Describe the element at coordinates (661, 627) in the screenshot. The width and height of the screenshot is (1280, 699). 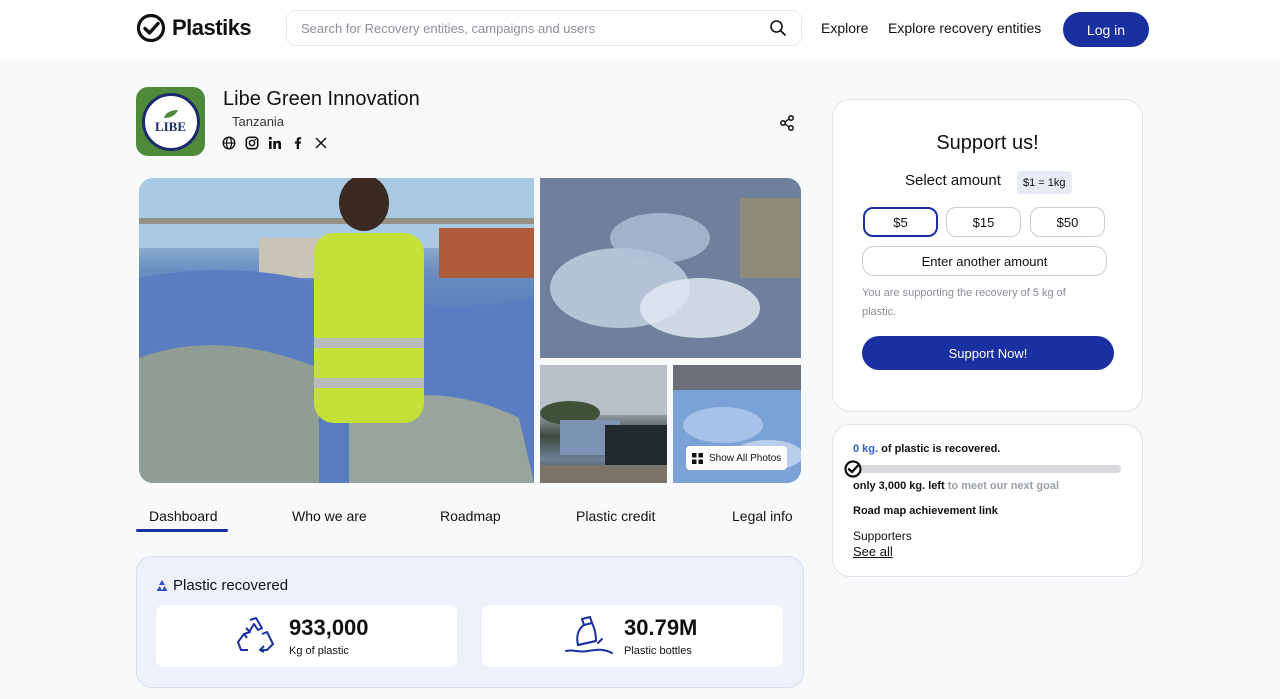
I see `stat-bottles-value: 30.79M` at that location.